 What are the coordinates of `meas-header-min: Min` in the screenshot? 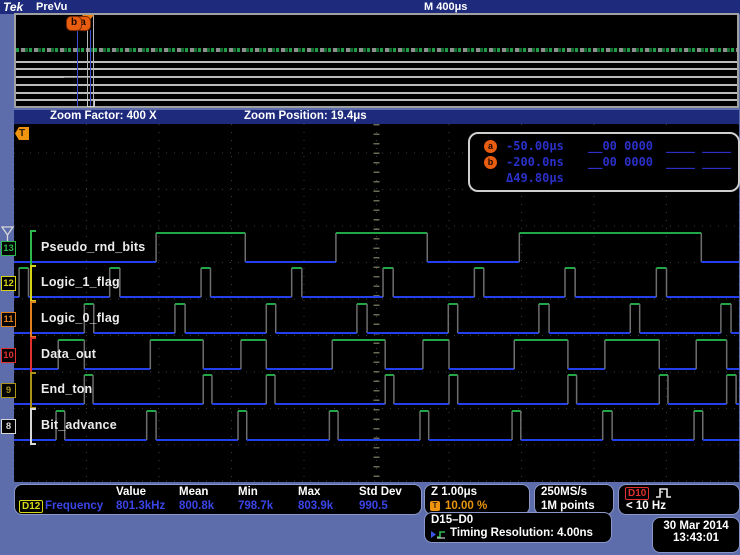 It's located at (248, 492).